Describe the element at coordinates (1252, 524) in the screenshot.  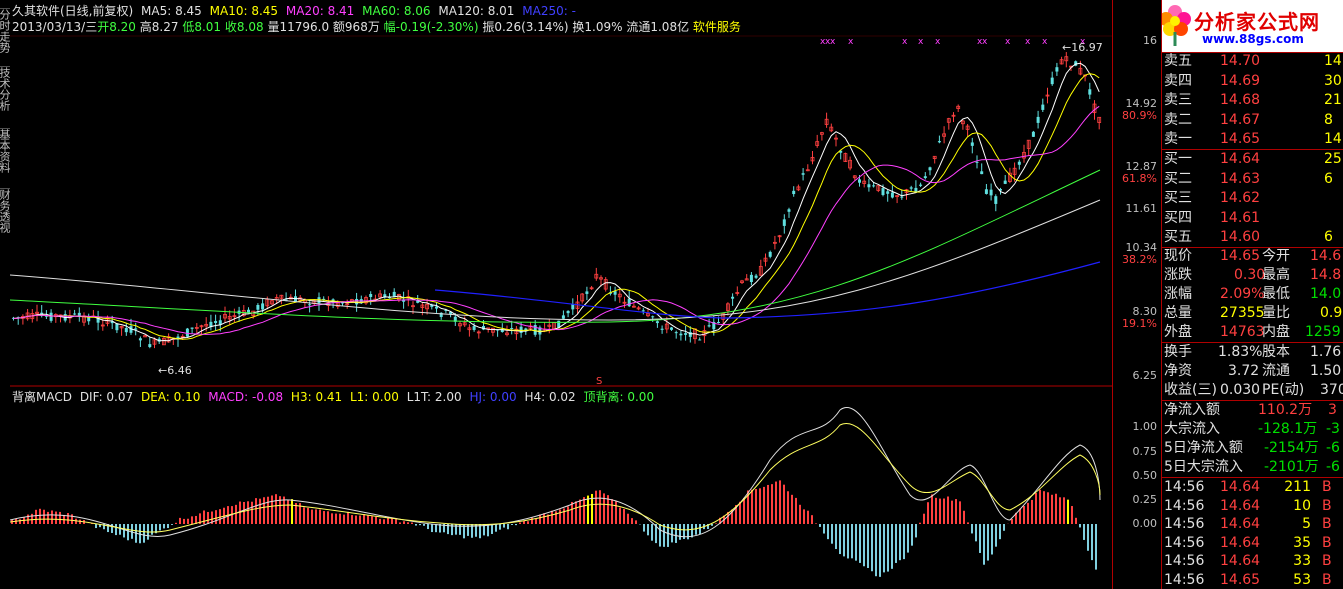
I see `tick-row: 14:56 14.64 5 B` at that location.